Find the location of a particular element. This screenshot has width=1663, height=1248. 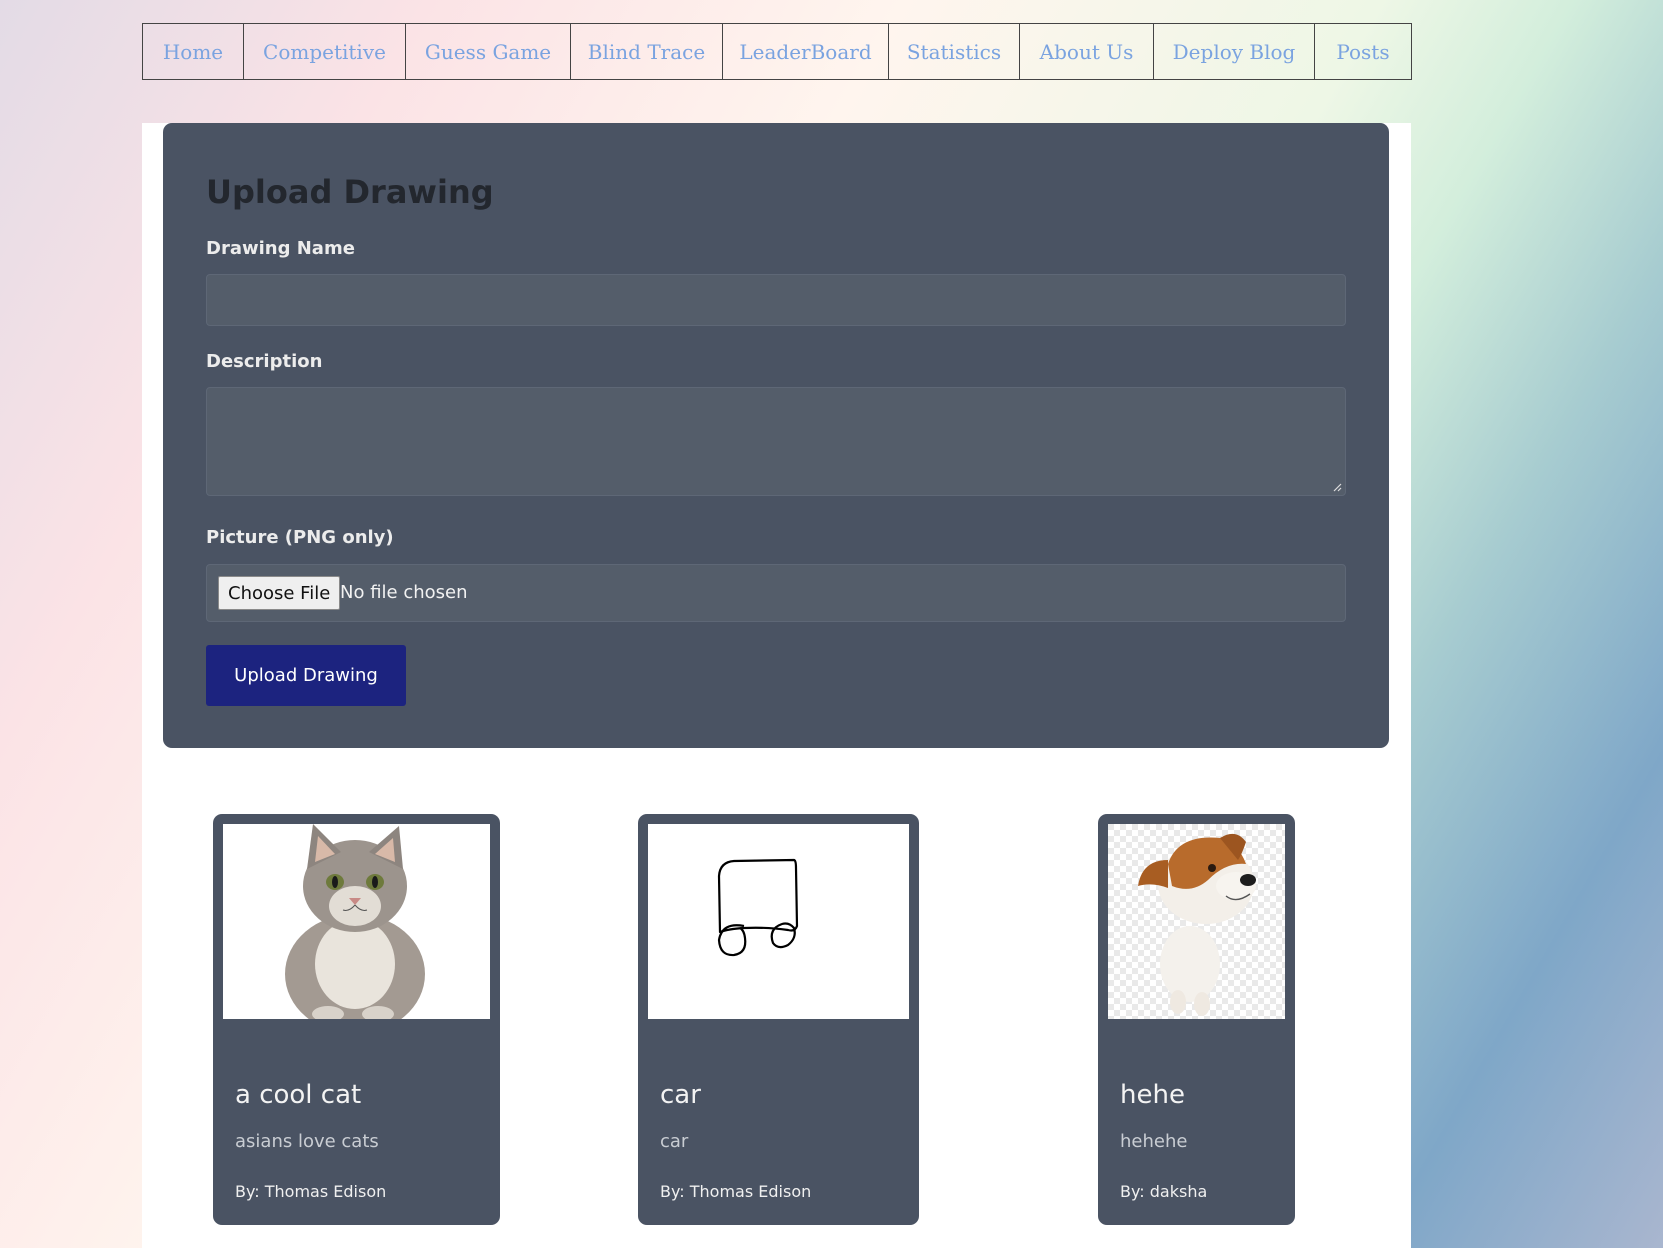

choose-file-button: Choose File is located at coordinates (279, 593).